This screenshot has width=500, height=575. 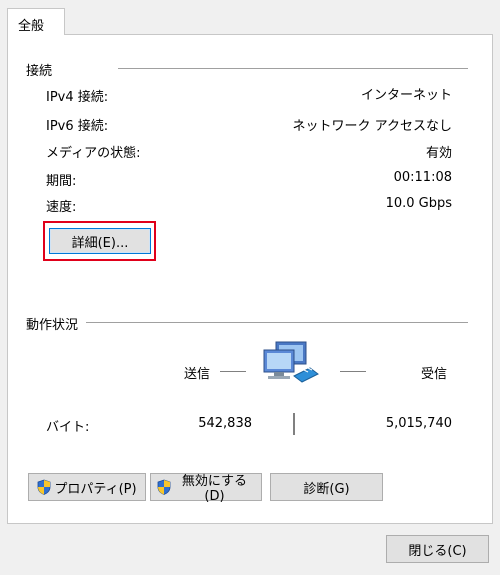 What do you see at coordinates (277, 322) in the screenshot?
I see `activity-group-line` at bounding box center [277, 322].